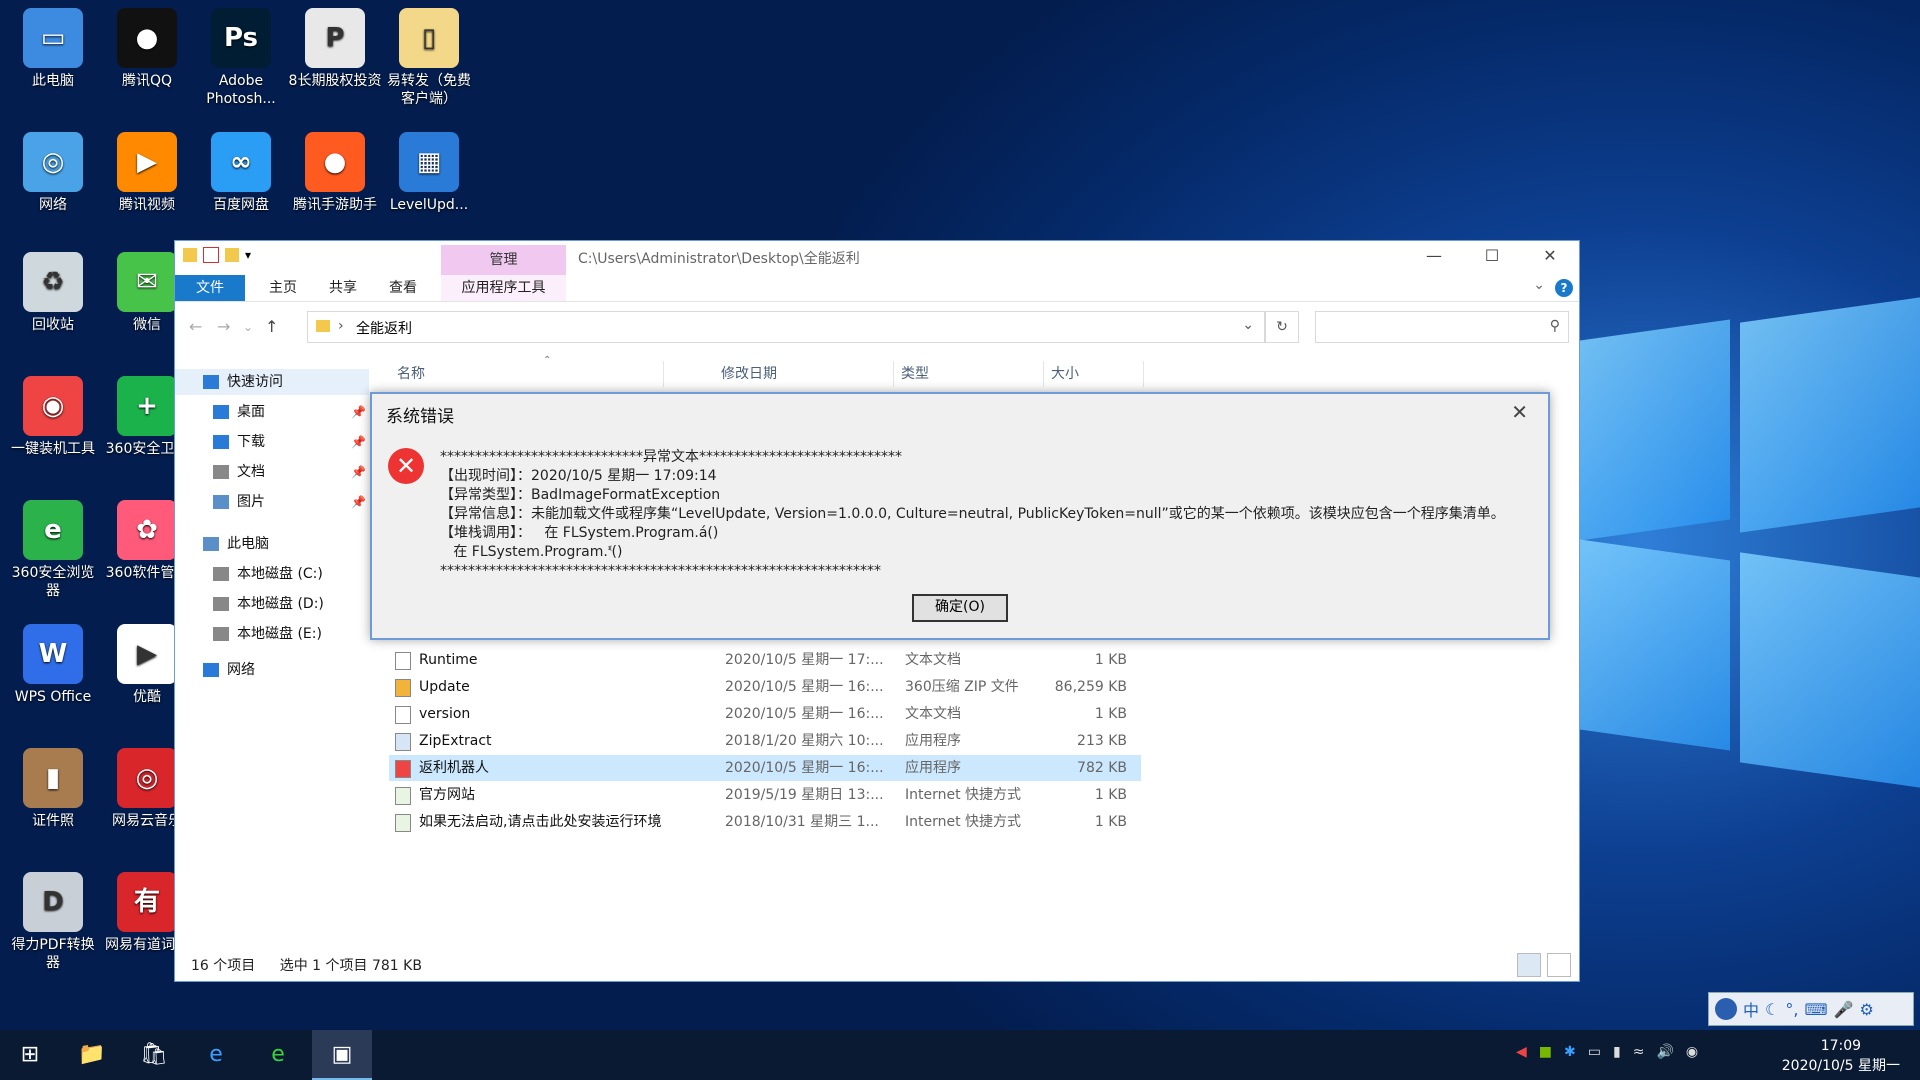 This screenshot has width=1920, height=1080. Describe the element at coordinates (1791, 1009) in the screenshot. I see `punctuation-icon: °,` at that location.